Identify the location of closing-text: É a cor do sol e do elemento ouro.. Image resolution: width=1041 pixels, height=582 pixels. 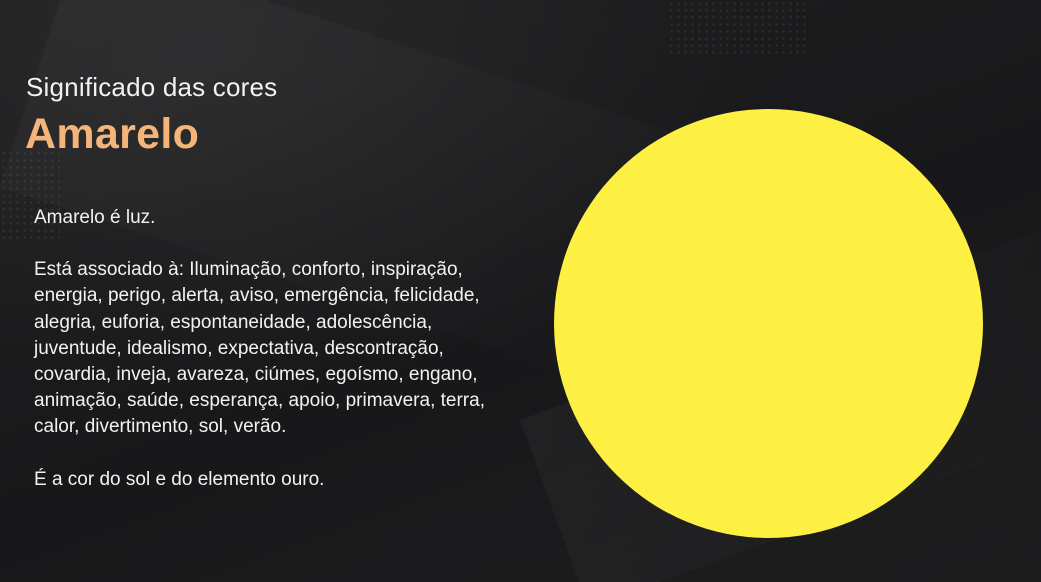
(179, 479).